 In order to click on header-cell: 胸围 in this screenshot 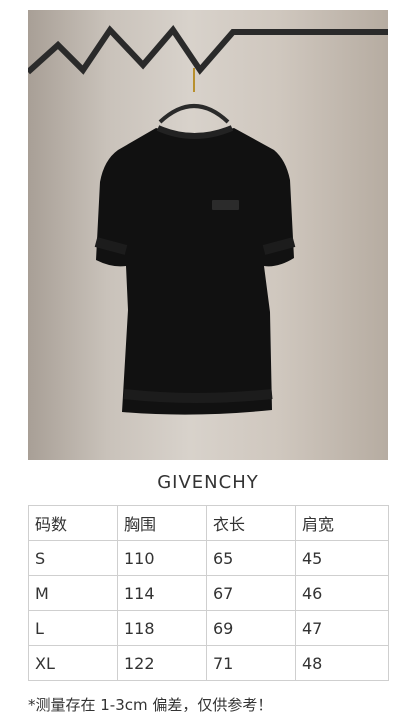, I will do `click(162, 523)`.